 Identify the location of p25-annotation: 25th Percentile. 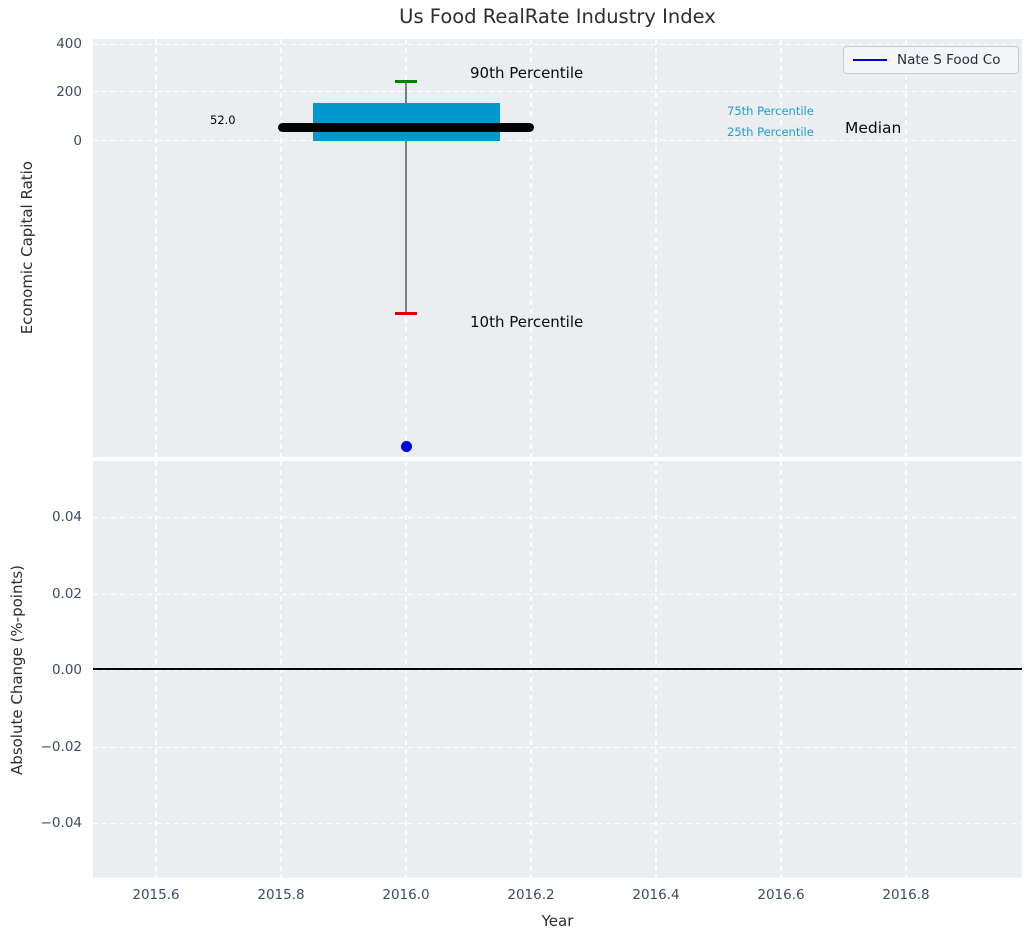
(770, 131).